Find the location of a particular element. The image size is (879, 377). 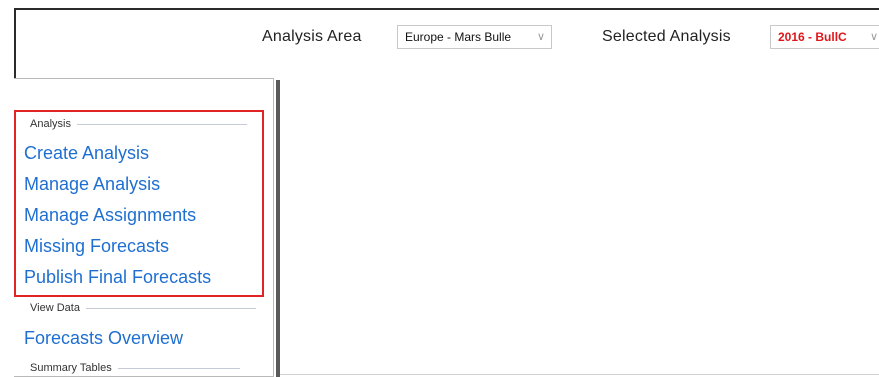

selected-analysis-dropdown: 2016 - BullC ∨ is located at coordinates (824, 37).